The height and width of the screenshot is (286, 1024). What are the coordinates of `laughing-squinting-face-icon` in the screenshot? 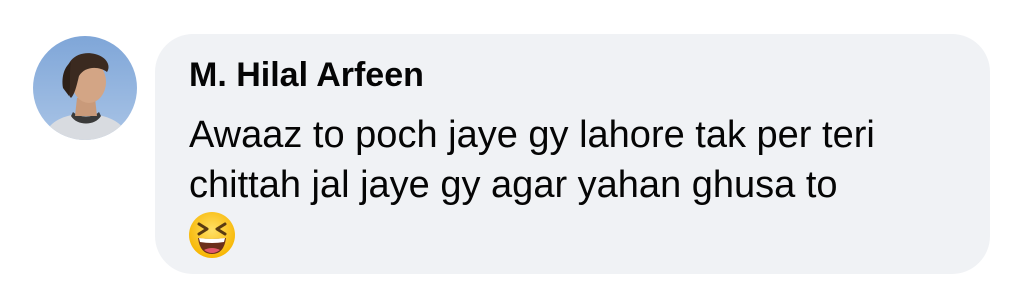 It's located at (212, 235).